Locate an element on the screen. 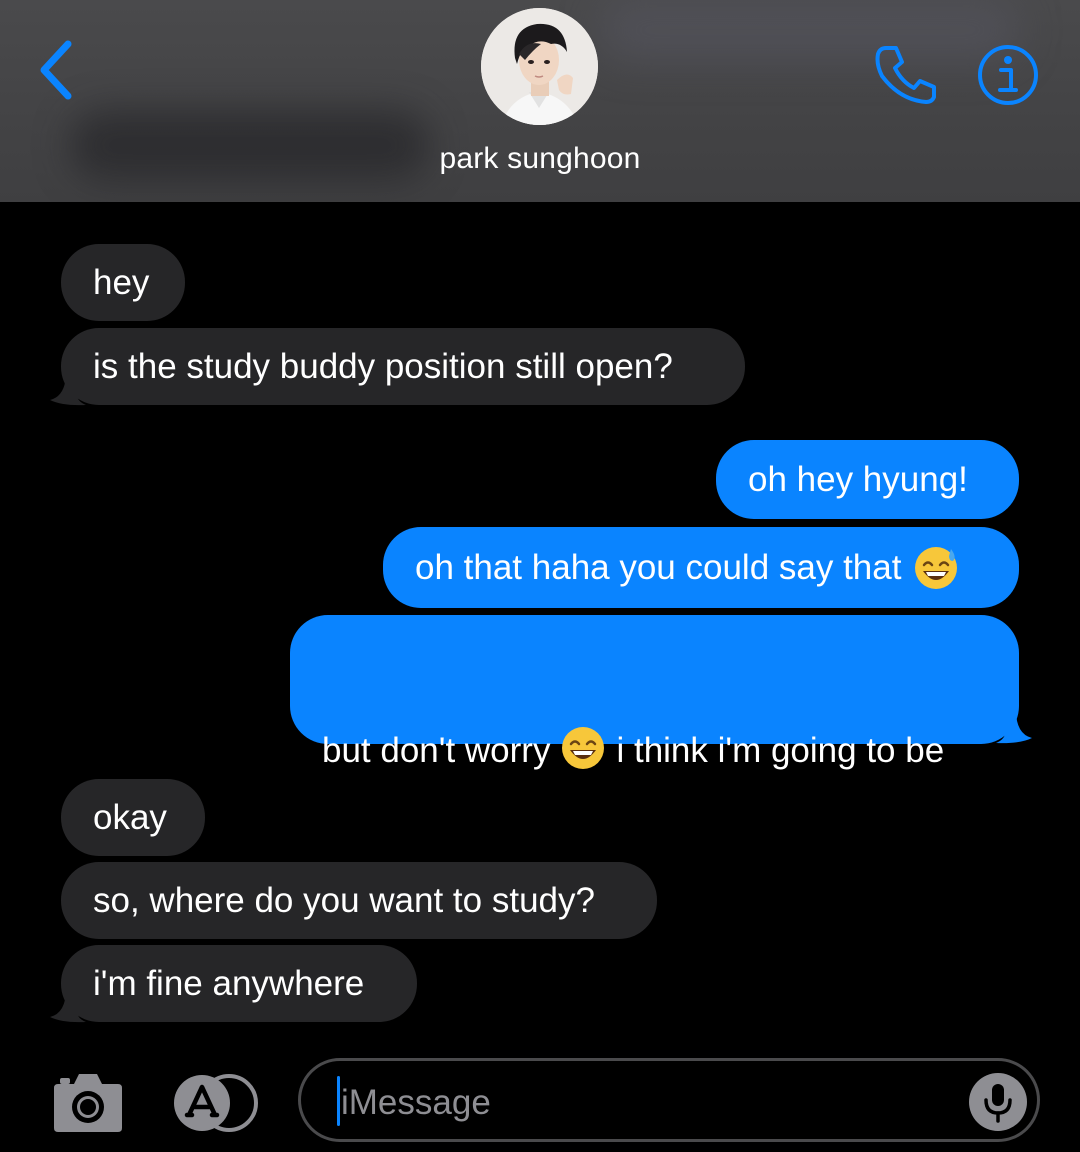 The width and height of the screenshot is (1080, 1152). grinning-sweat-emoji is located at coordinates (936, 567).